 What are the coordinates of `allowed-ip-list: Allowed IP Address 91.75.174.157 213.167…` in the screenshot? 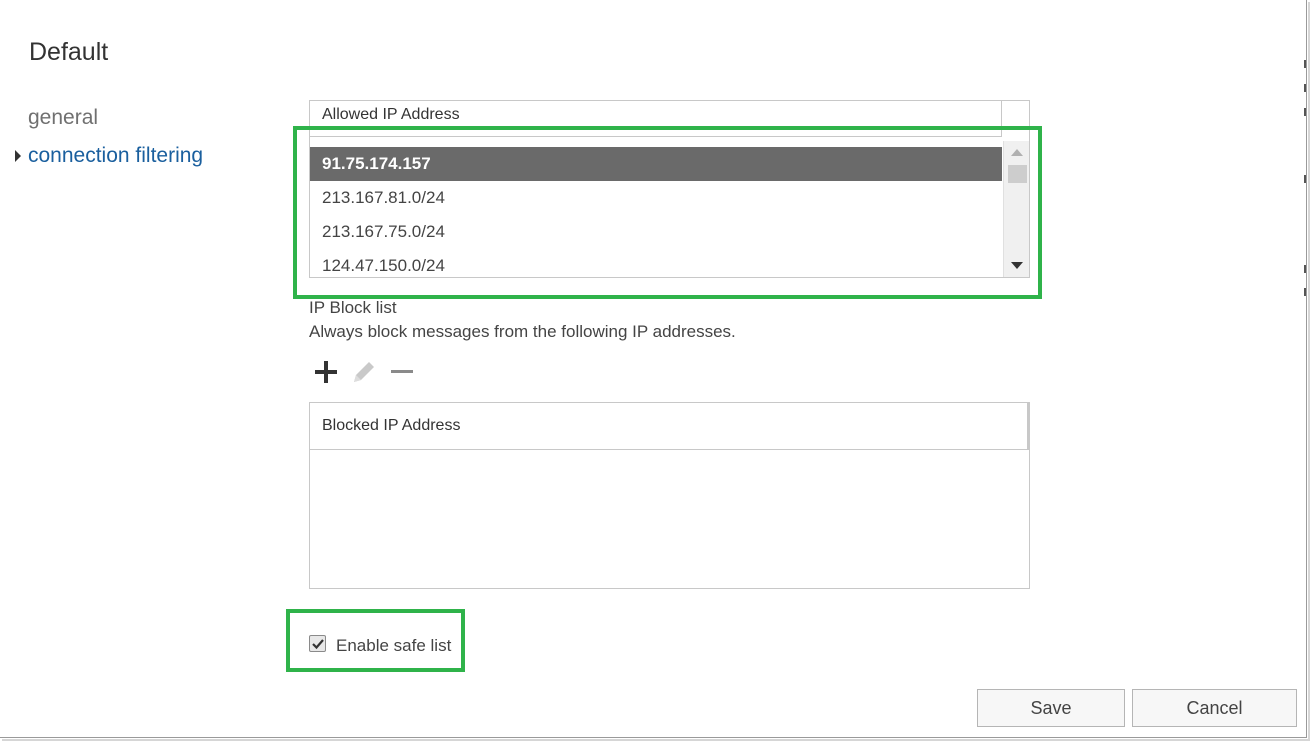 It's located at (669, 189).